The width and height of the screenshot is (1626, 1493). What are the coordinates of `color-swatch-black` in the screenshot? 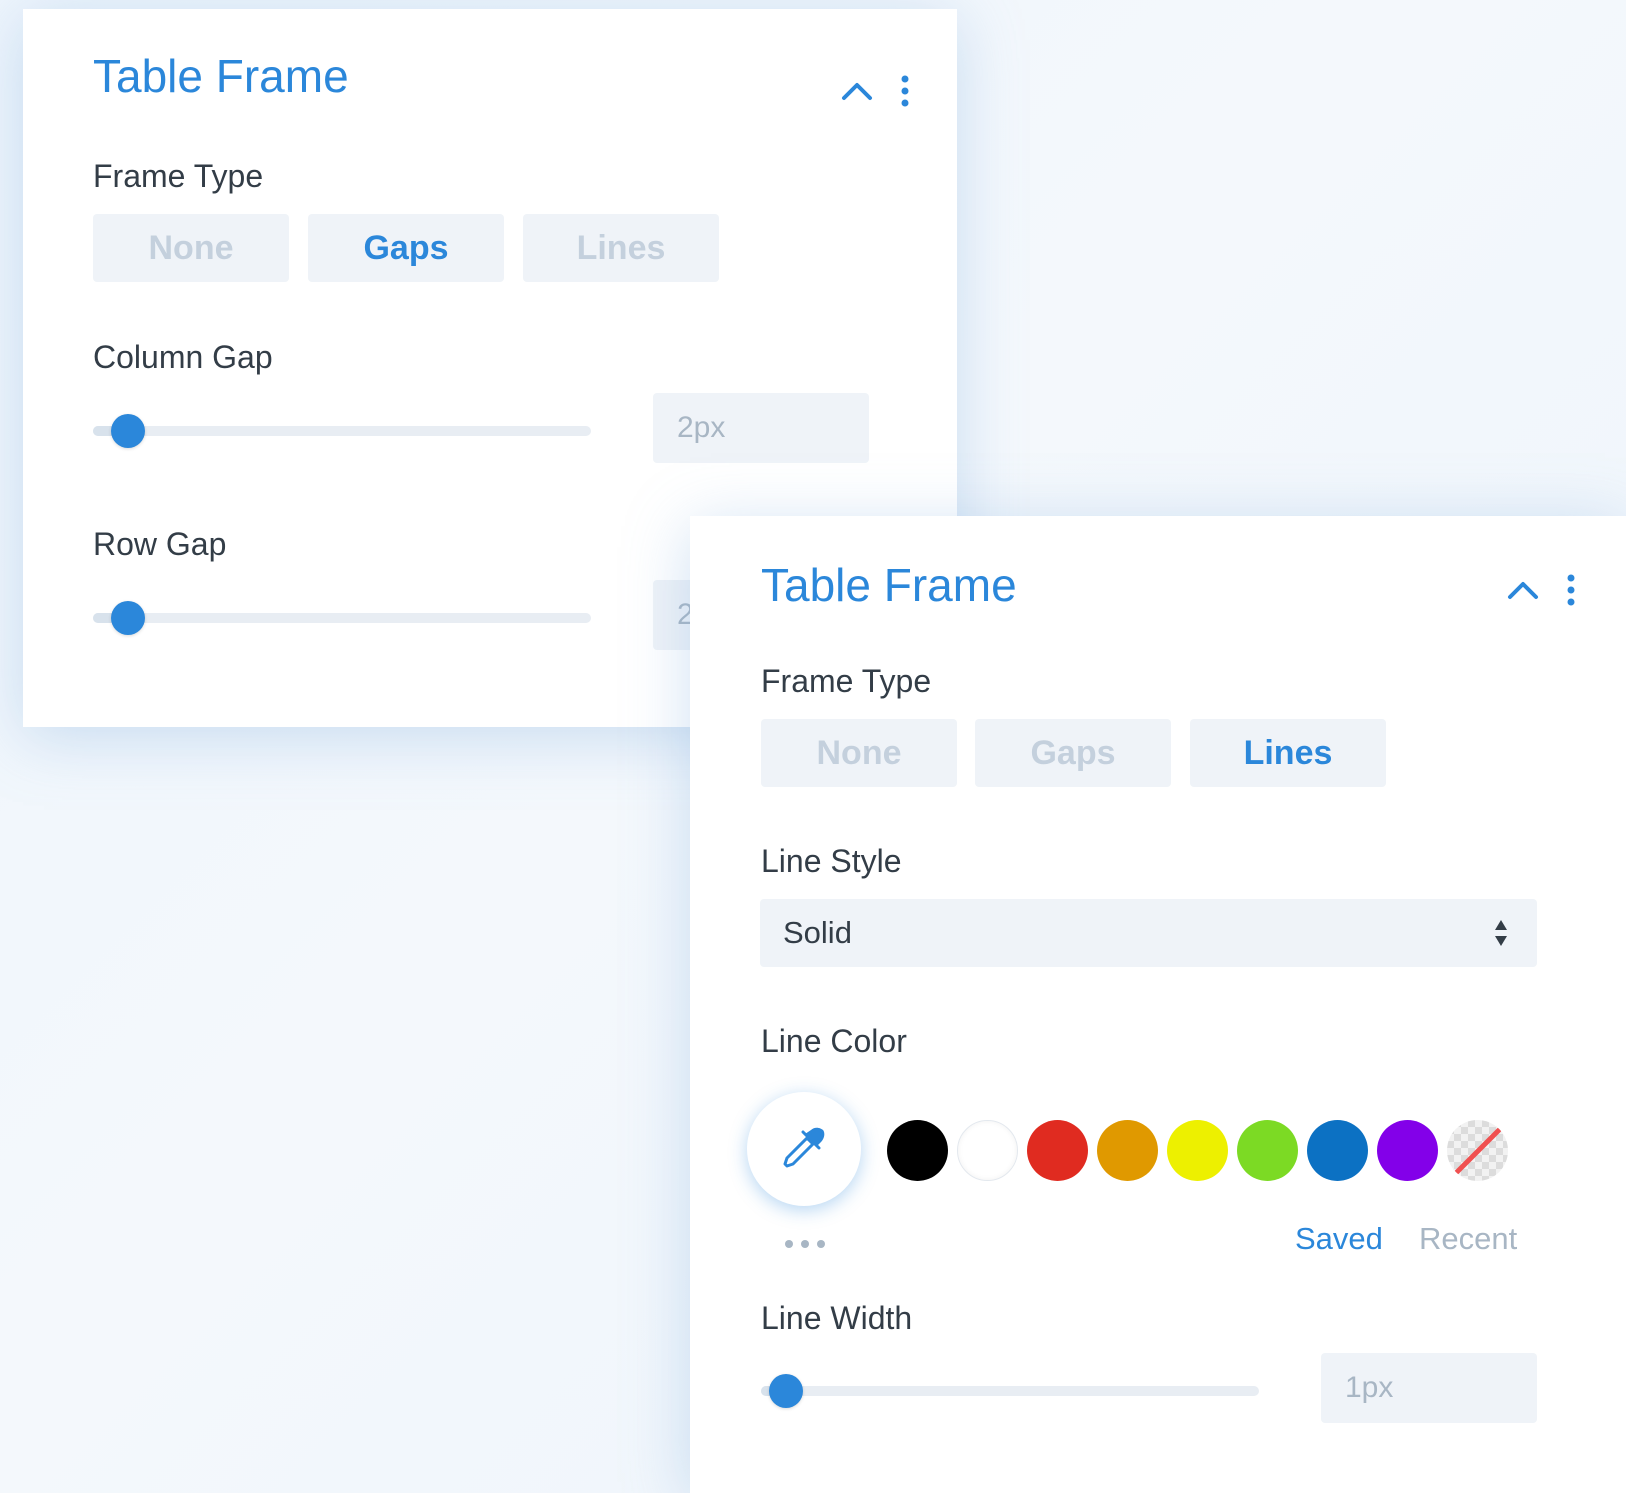 It's located at (917, 1150).